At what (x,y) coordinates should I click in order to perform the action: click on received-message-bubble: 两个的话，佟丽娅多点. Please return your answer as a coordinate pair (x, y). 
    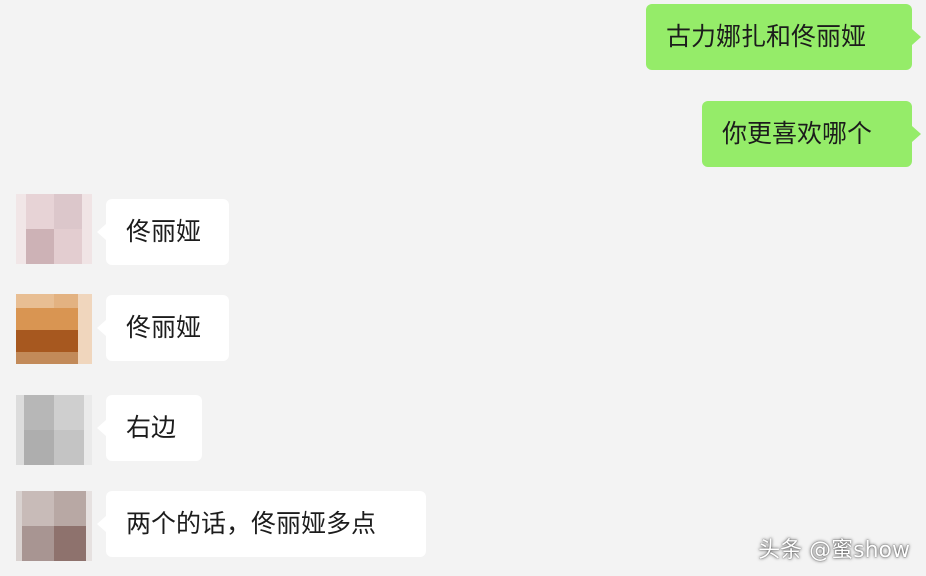
    Looking at the image, I should click on (266, 524).